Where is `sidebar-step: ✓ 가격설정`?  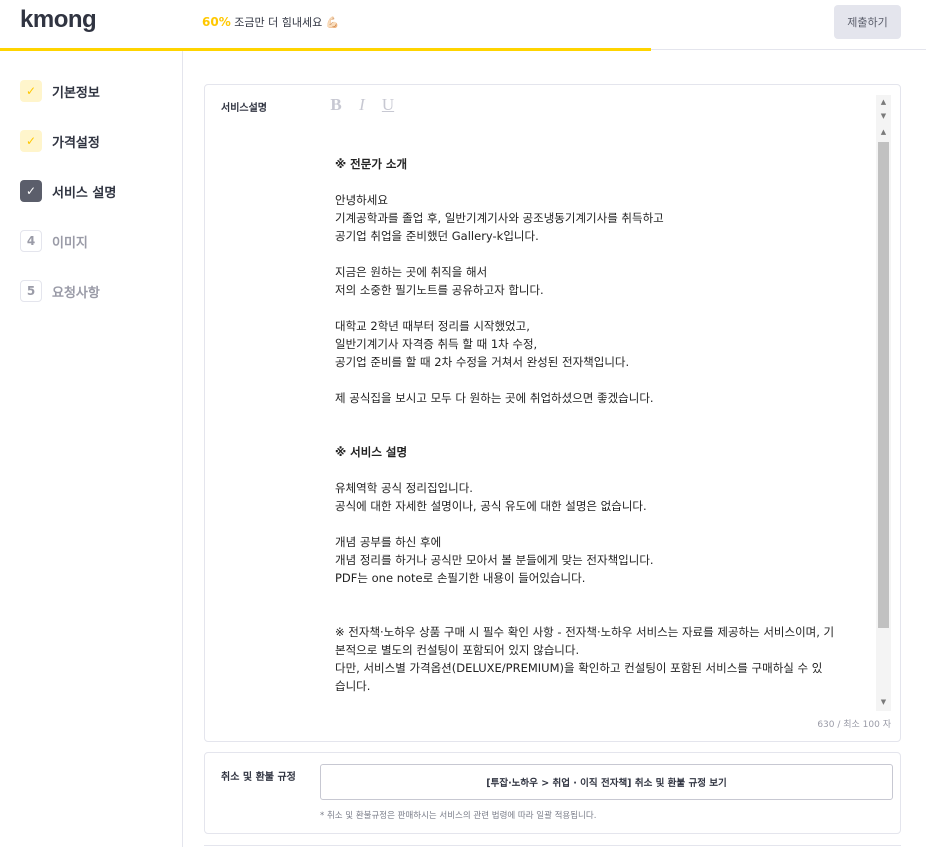 sidebar-step: ✓ 가격설정 is located at coordinates (60, 141).